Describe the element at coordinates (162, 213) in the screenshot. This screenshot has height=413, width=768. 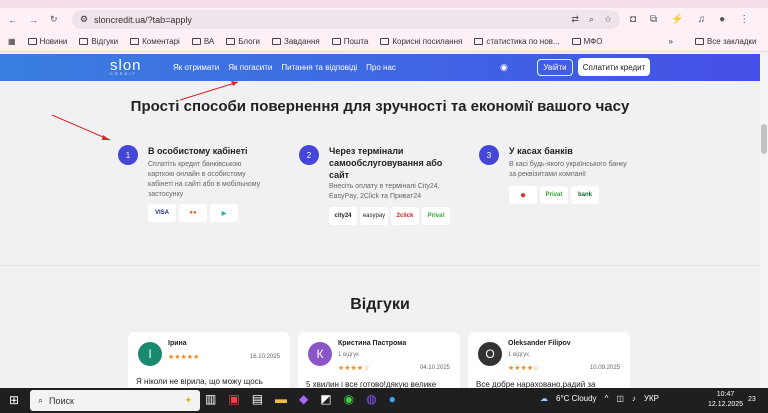
I see `visa-logo: VISA` at that location.